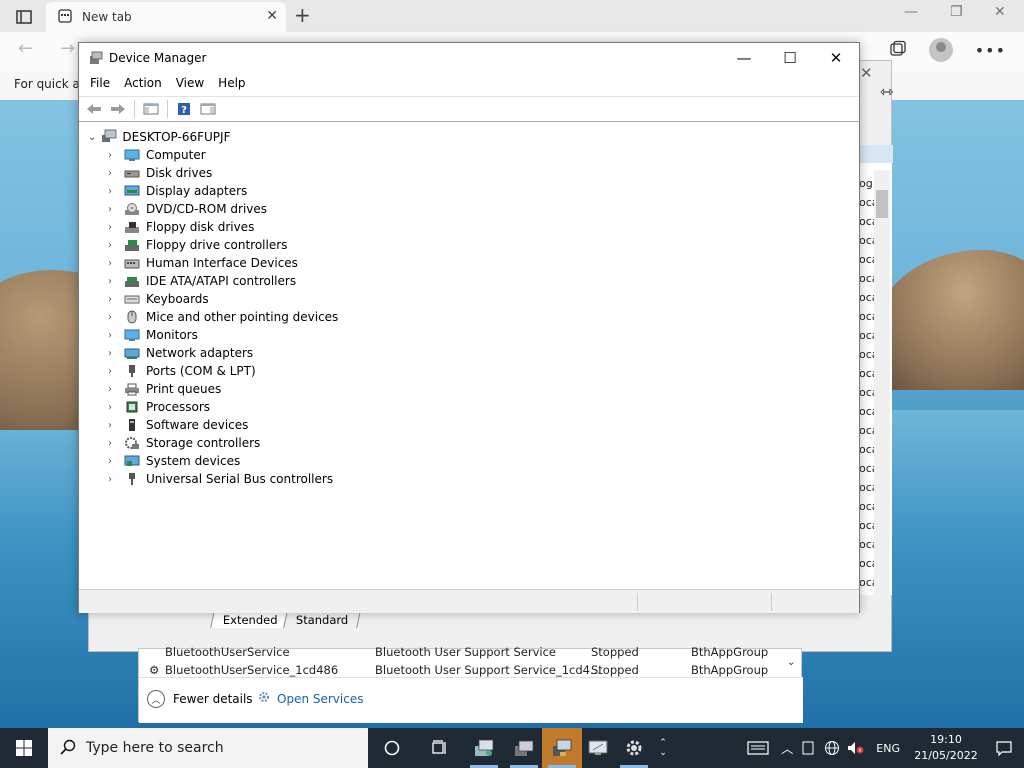 The height and width of the screenshot is (768, 1024). I want to click on menu-action: Action, so click(143, 84).